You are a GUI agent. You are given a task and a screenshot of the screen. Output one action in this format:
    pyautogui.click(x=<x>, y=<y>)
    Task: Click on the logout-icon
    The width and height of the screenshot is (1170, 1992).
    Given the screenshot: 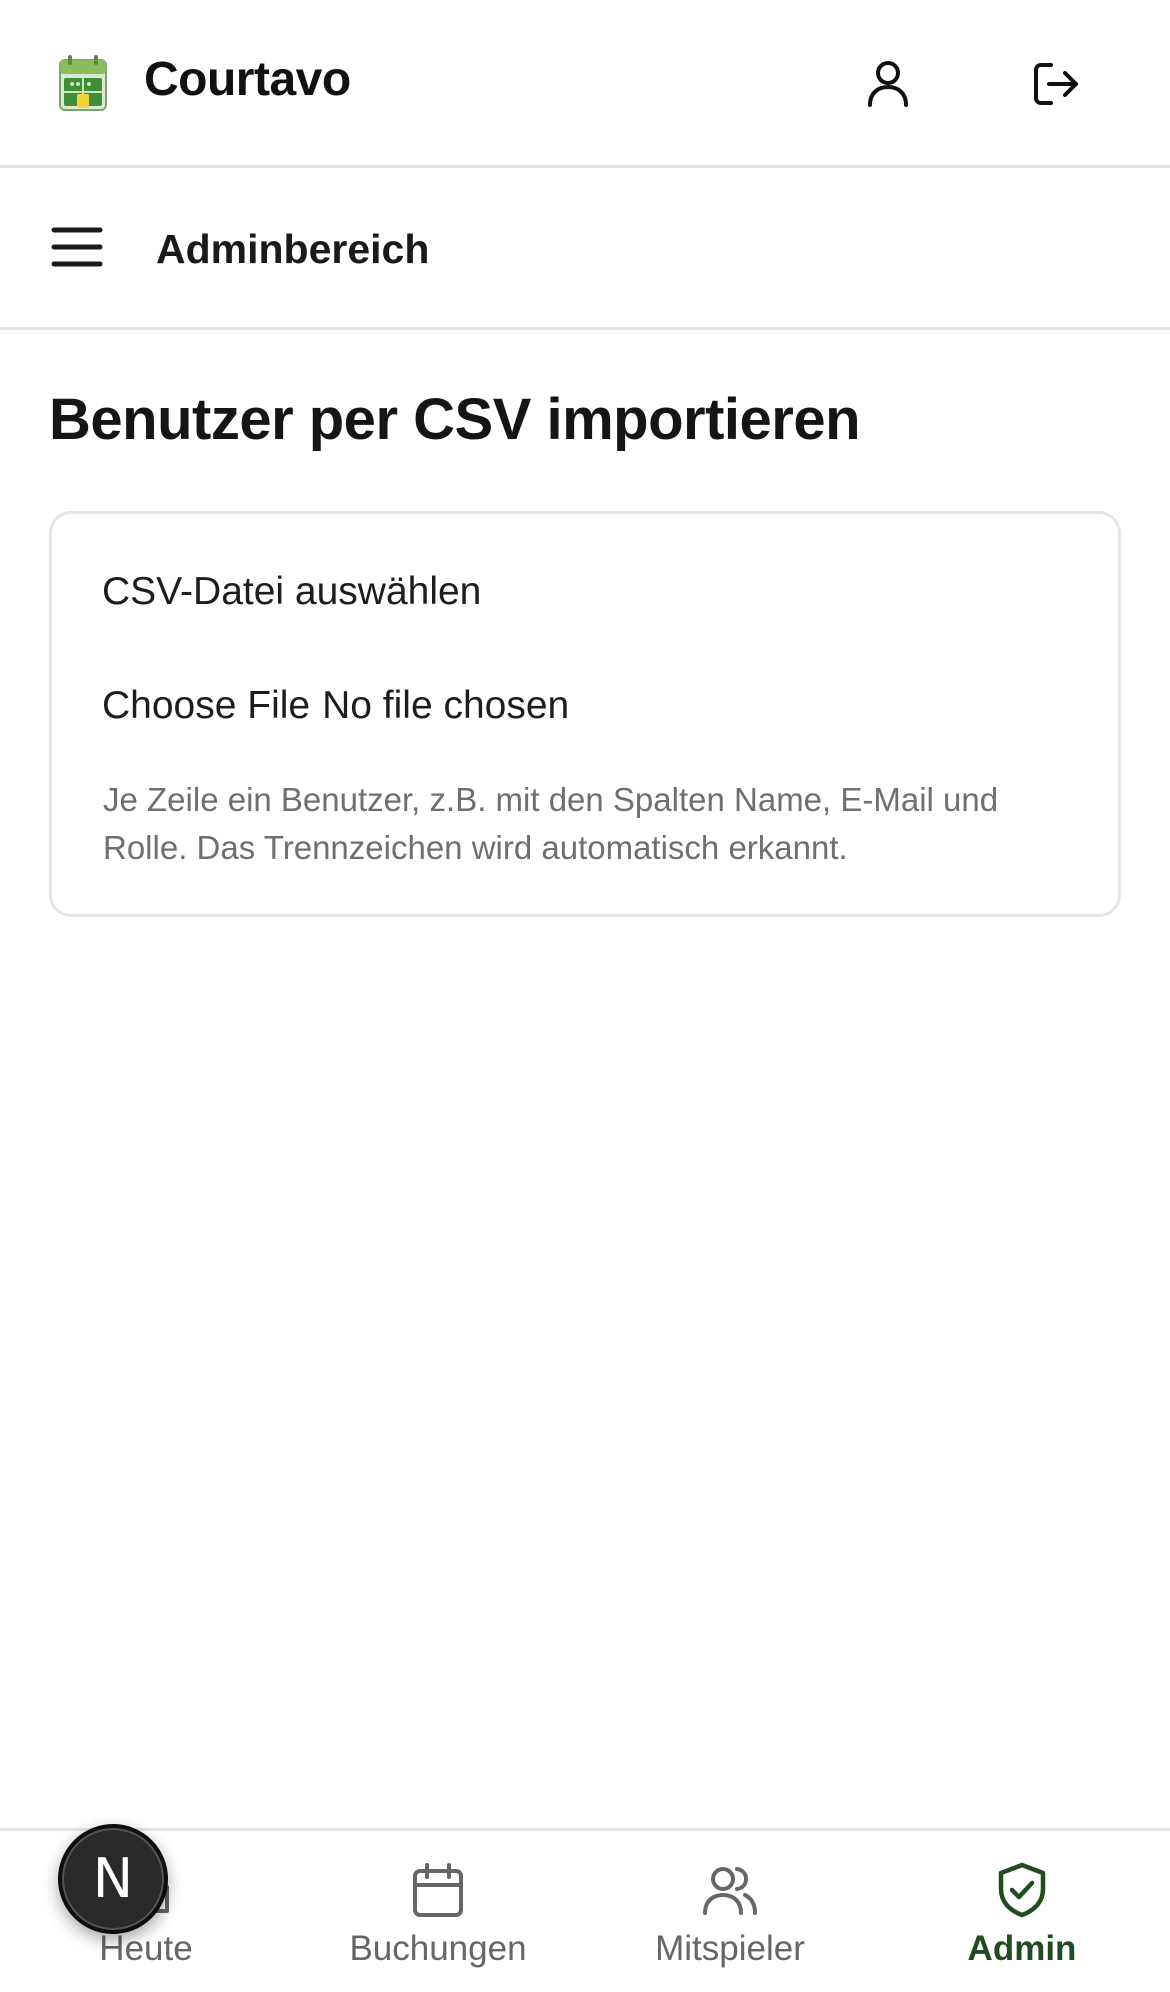 What is the action you would take?
    pyautogui.click(x=1056, y=84)
    